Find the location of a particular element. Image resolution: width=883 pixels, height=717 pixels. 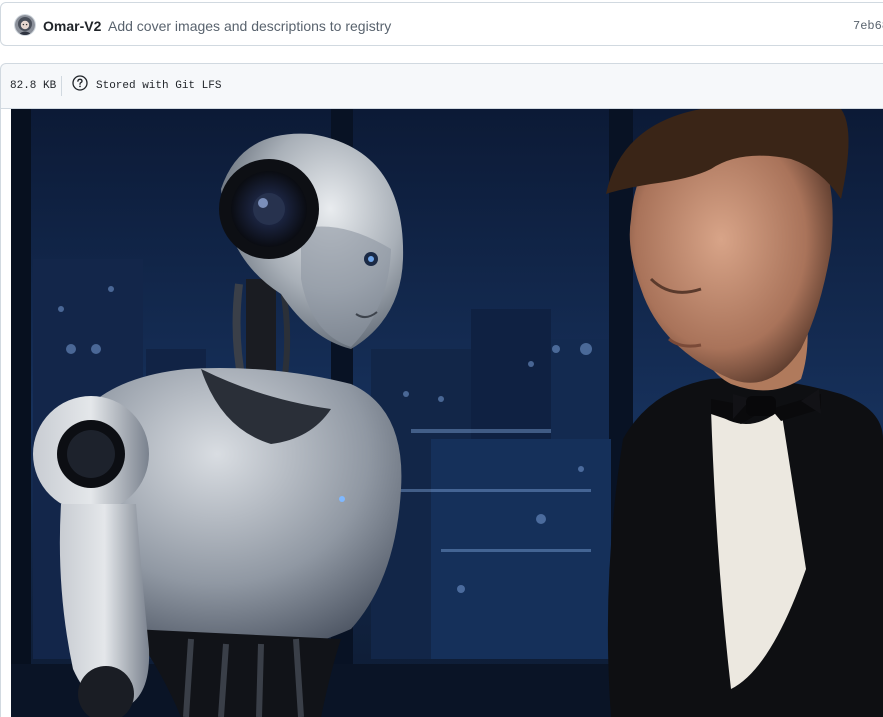

file-size: 82.8 KB is located at coordinates (33, 86).